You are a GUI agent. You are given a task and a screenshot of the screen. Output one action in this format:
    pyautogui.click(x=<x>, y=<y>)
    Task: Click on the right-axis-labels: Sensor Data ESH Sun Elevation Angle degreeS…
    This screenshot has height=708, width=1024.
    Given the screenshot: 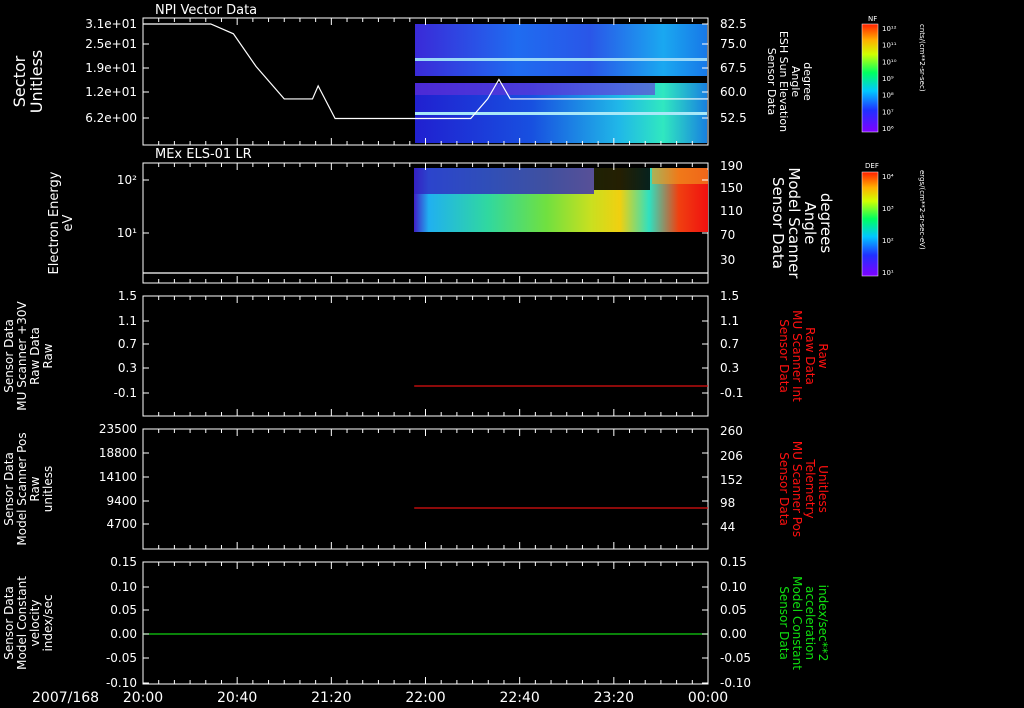 What is the action you would take?
    pyautogui.click(x=800, y=350)
    